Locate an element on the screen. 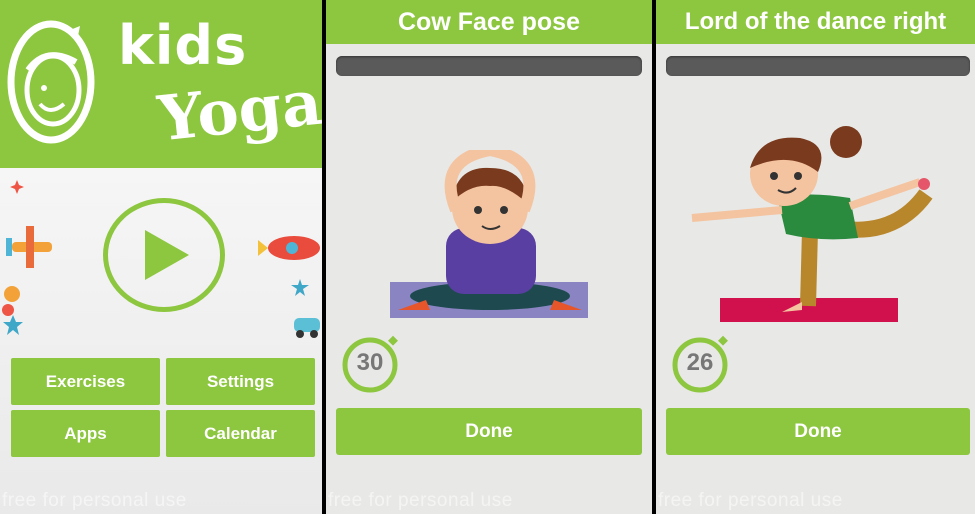 This screenshot has height=514, width=975. app-header: kids Yoga is located at coordinates (161, 84).